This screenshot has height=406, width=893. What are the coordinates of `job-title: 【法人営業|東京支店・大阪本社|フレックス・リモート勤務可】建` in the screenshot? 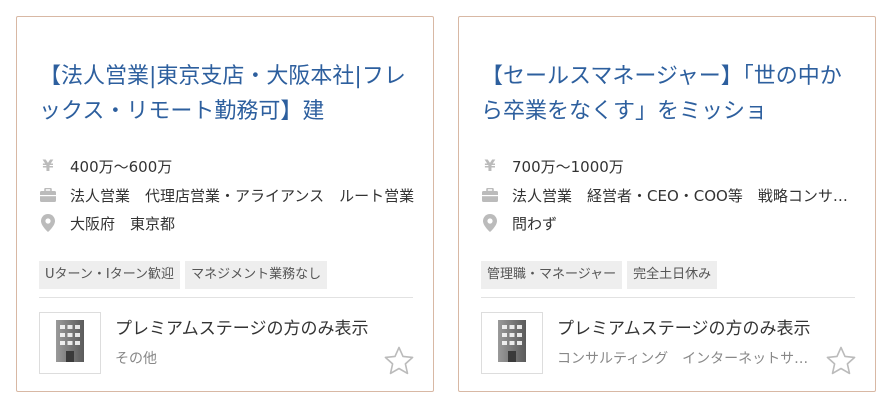 It's located at (227, 94).